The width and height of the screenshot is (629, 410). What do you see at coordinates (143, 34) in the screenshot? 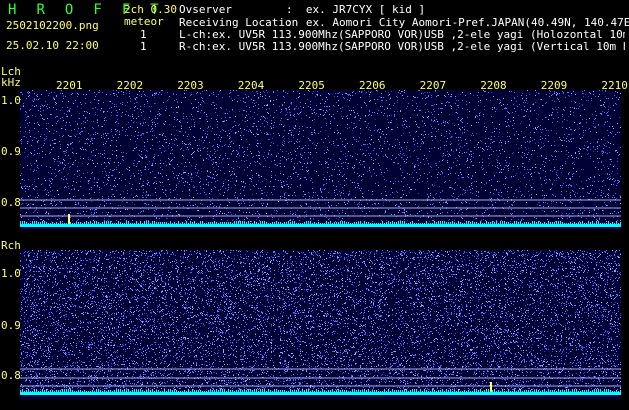
I see `meteor-count-lch: 1` at bounding box center [143, 34].